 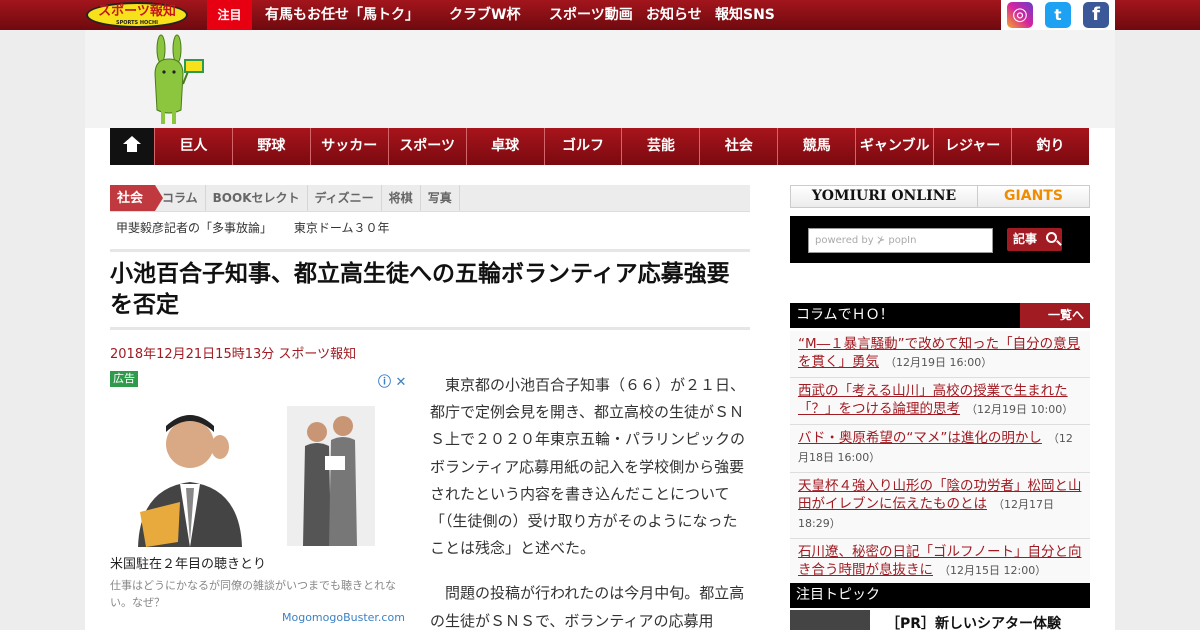 What do you see at coordinates (745, 15) in the screenshot?
I see `top-link-sns: 報知SNS` at bounding box center [745, 15].